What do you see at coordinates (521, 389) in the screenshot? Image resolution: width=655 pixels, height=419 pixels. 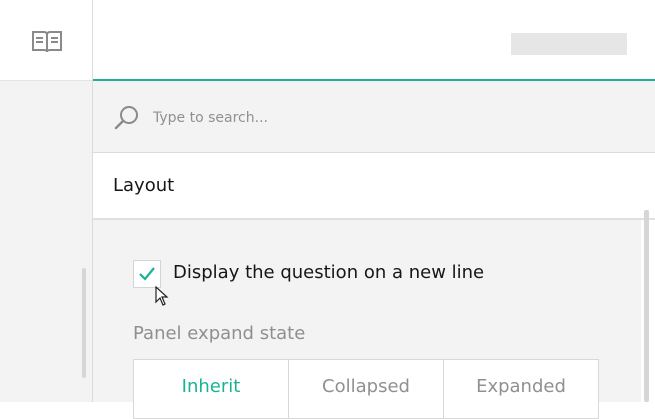 I see `option-expanded: Expanded` at bounding box center [521, 389].